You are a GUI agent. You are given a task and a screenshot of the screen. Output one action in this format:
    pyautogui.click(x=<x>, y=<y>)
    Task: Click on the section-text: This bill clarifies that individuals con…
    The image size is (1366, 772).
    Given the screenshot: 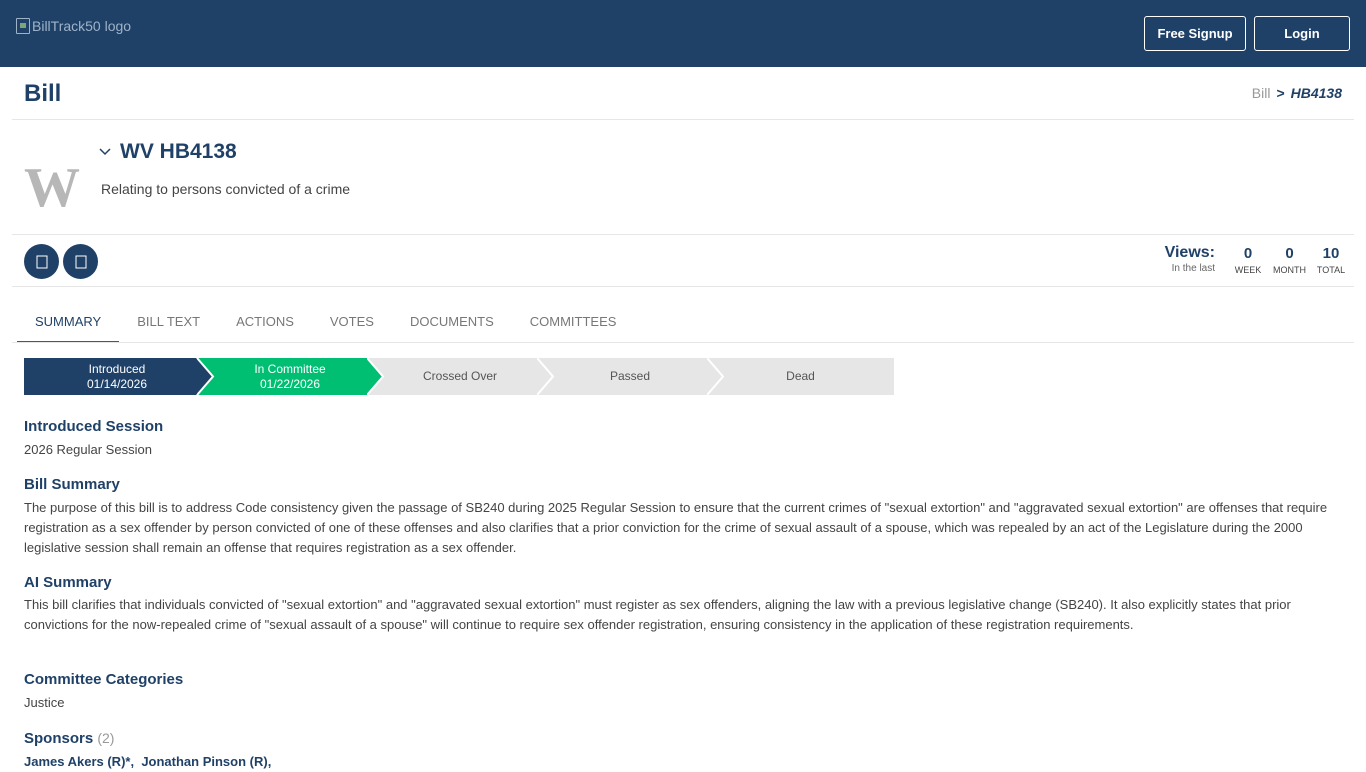 What is the action you would take?
    pyautogui.click(x=657, y=614)
    